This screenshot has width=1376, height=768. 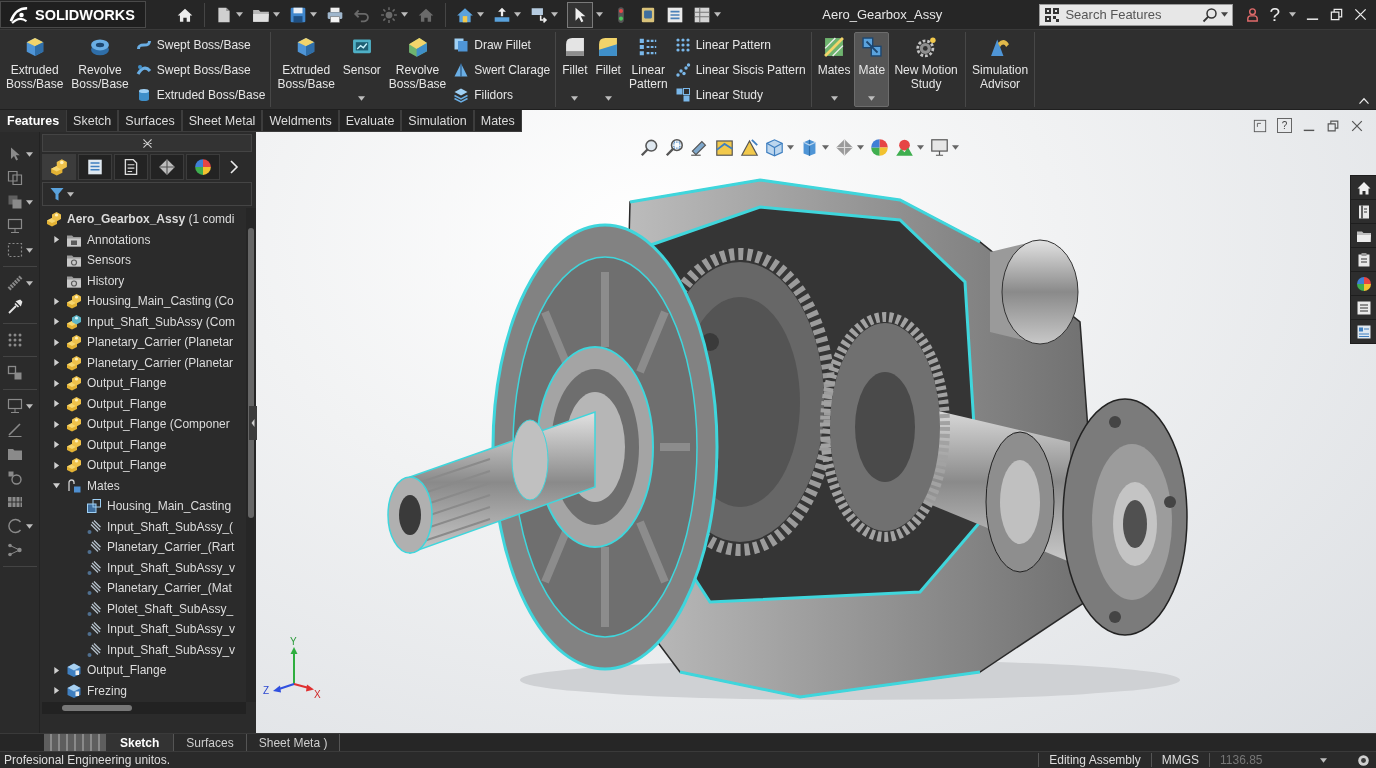 What do you see at coordinates (1363, 283) in the screenshot?
I see `color-wheel-icon` at bounding box center [1363, 283].